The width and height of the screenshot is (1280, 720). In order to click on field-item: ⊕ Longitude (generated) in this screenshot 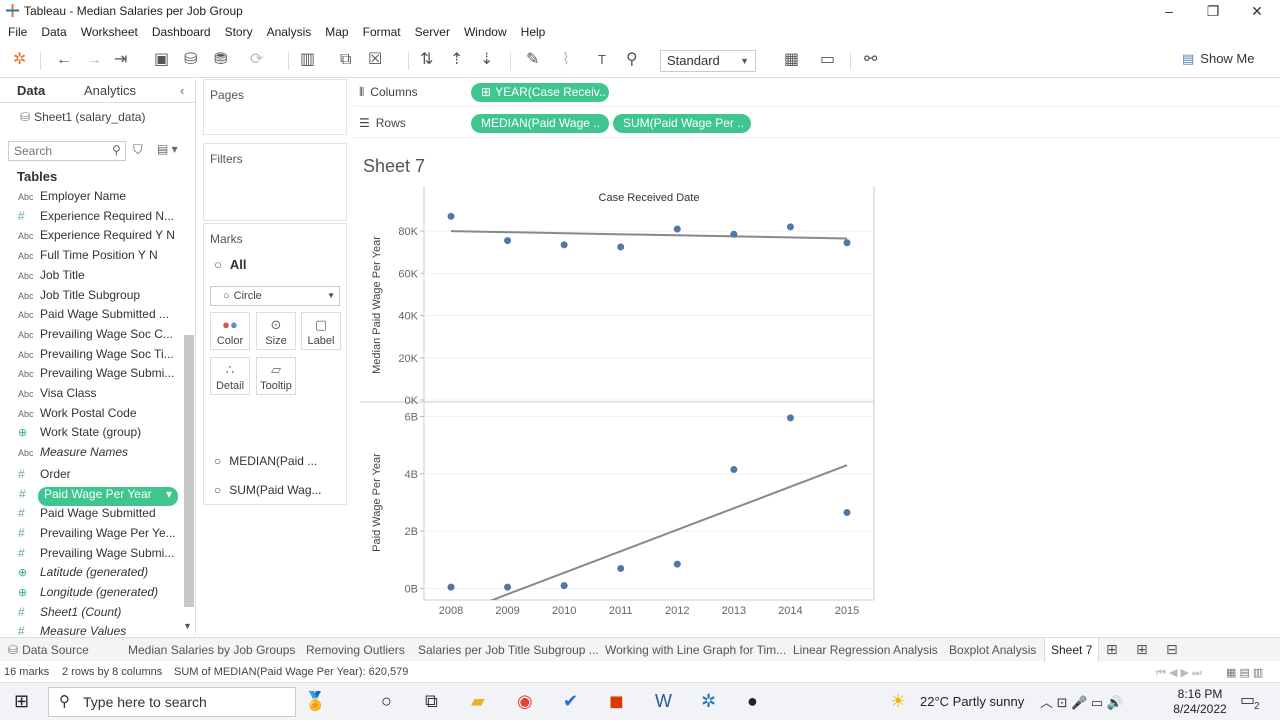, I will do `click(98, 594)`.